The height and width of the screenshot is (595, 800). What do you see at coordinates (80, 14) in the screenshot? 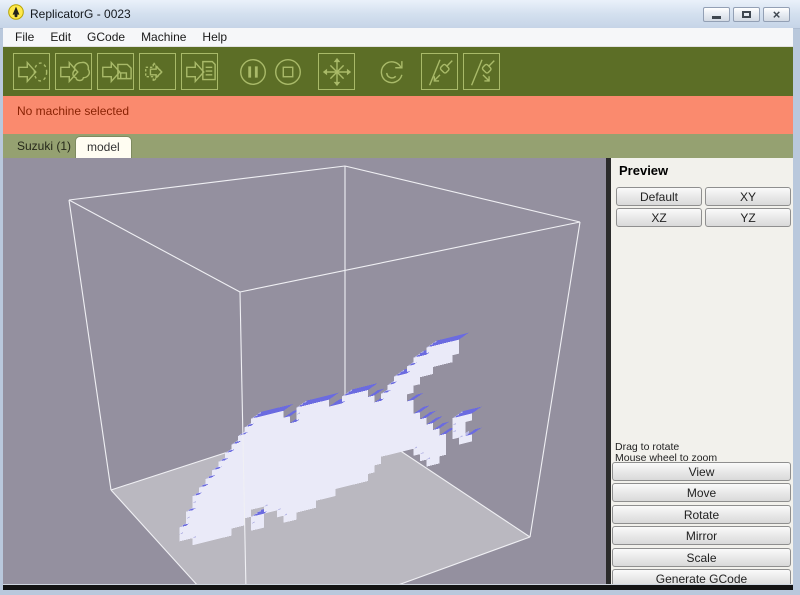
I see `window-title: ReplicatorG - 0023` at bounding box center [80, 14].